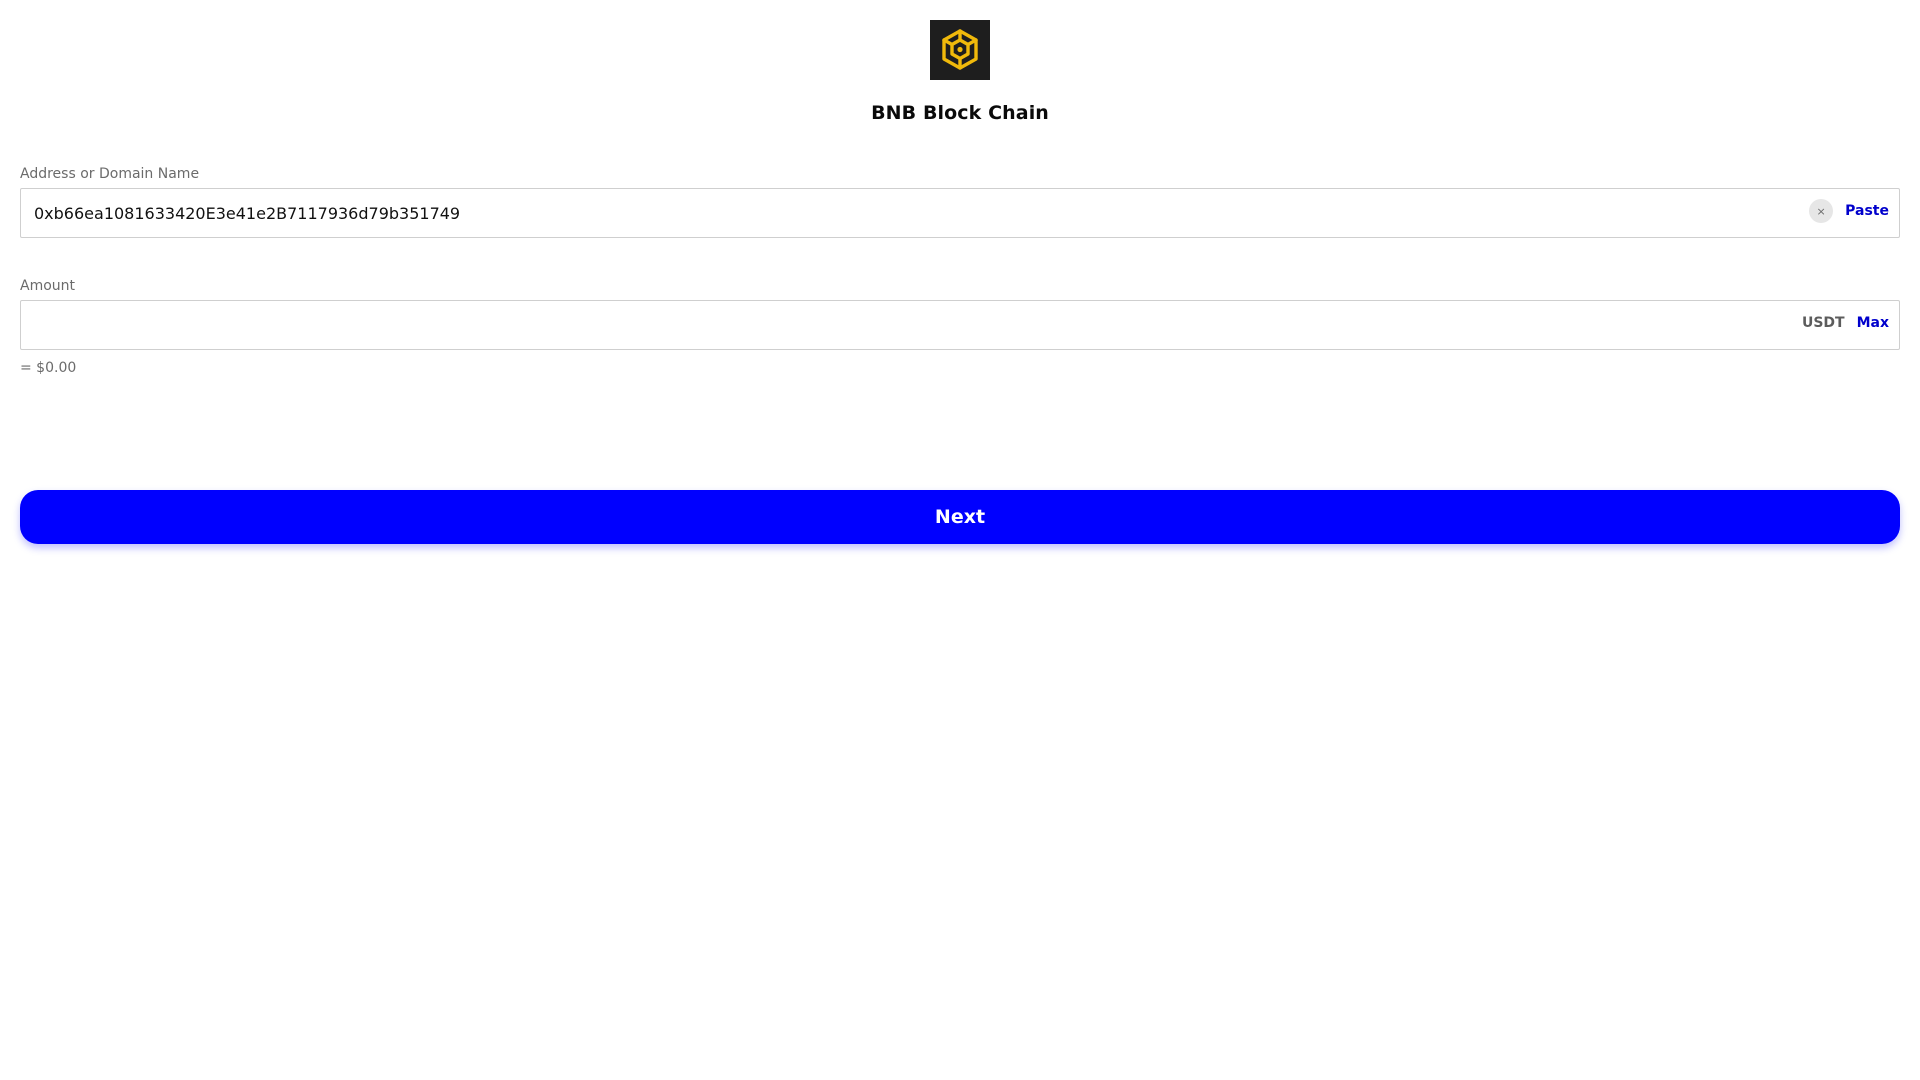  What do you see at coordinates (48, 286) in the screenshot?
I see `amount-label: Amount` at bounding box center [48, 286].